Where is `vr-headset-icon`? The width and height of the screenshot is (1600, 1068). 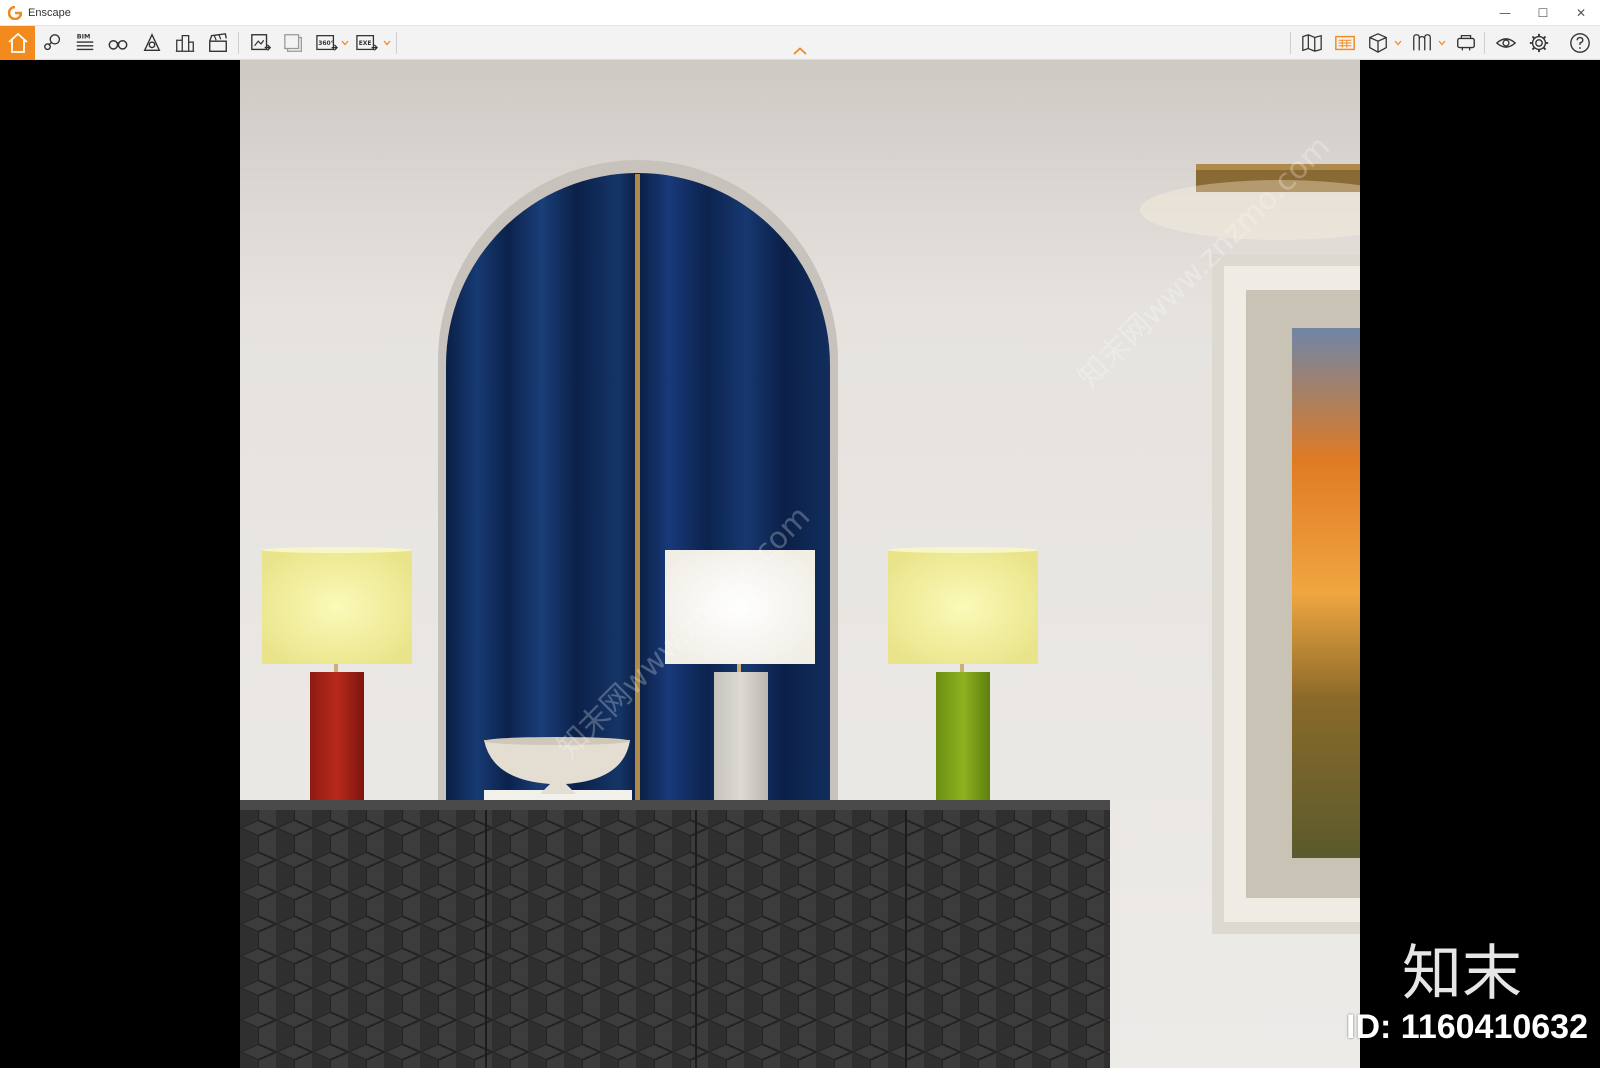
vr-headset-icon is located at coordinates (1466, 43).